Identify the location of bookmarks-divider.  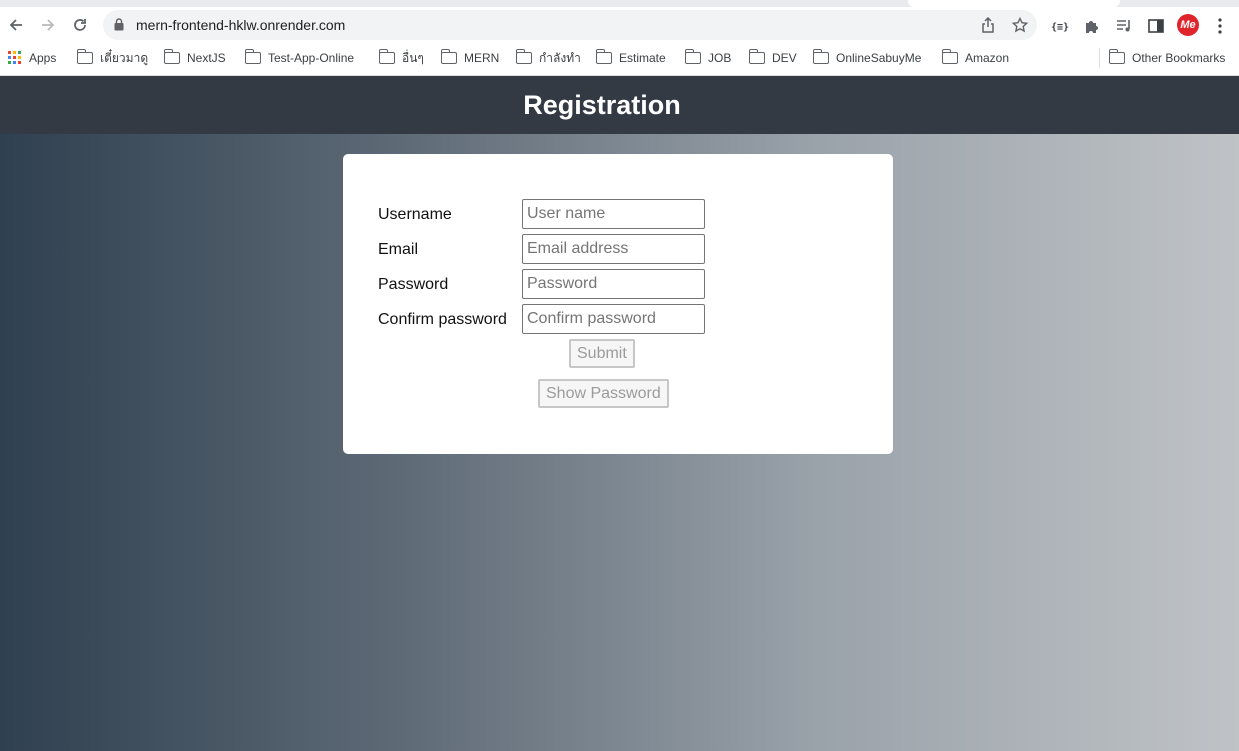
(1099, 58).